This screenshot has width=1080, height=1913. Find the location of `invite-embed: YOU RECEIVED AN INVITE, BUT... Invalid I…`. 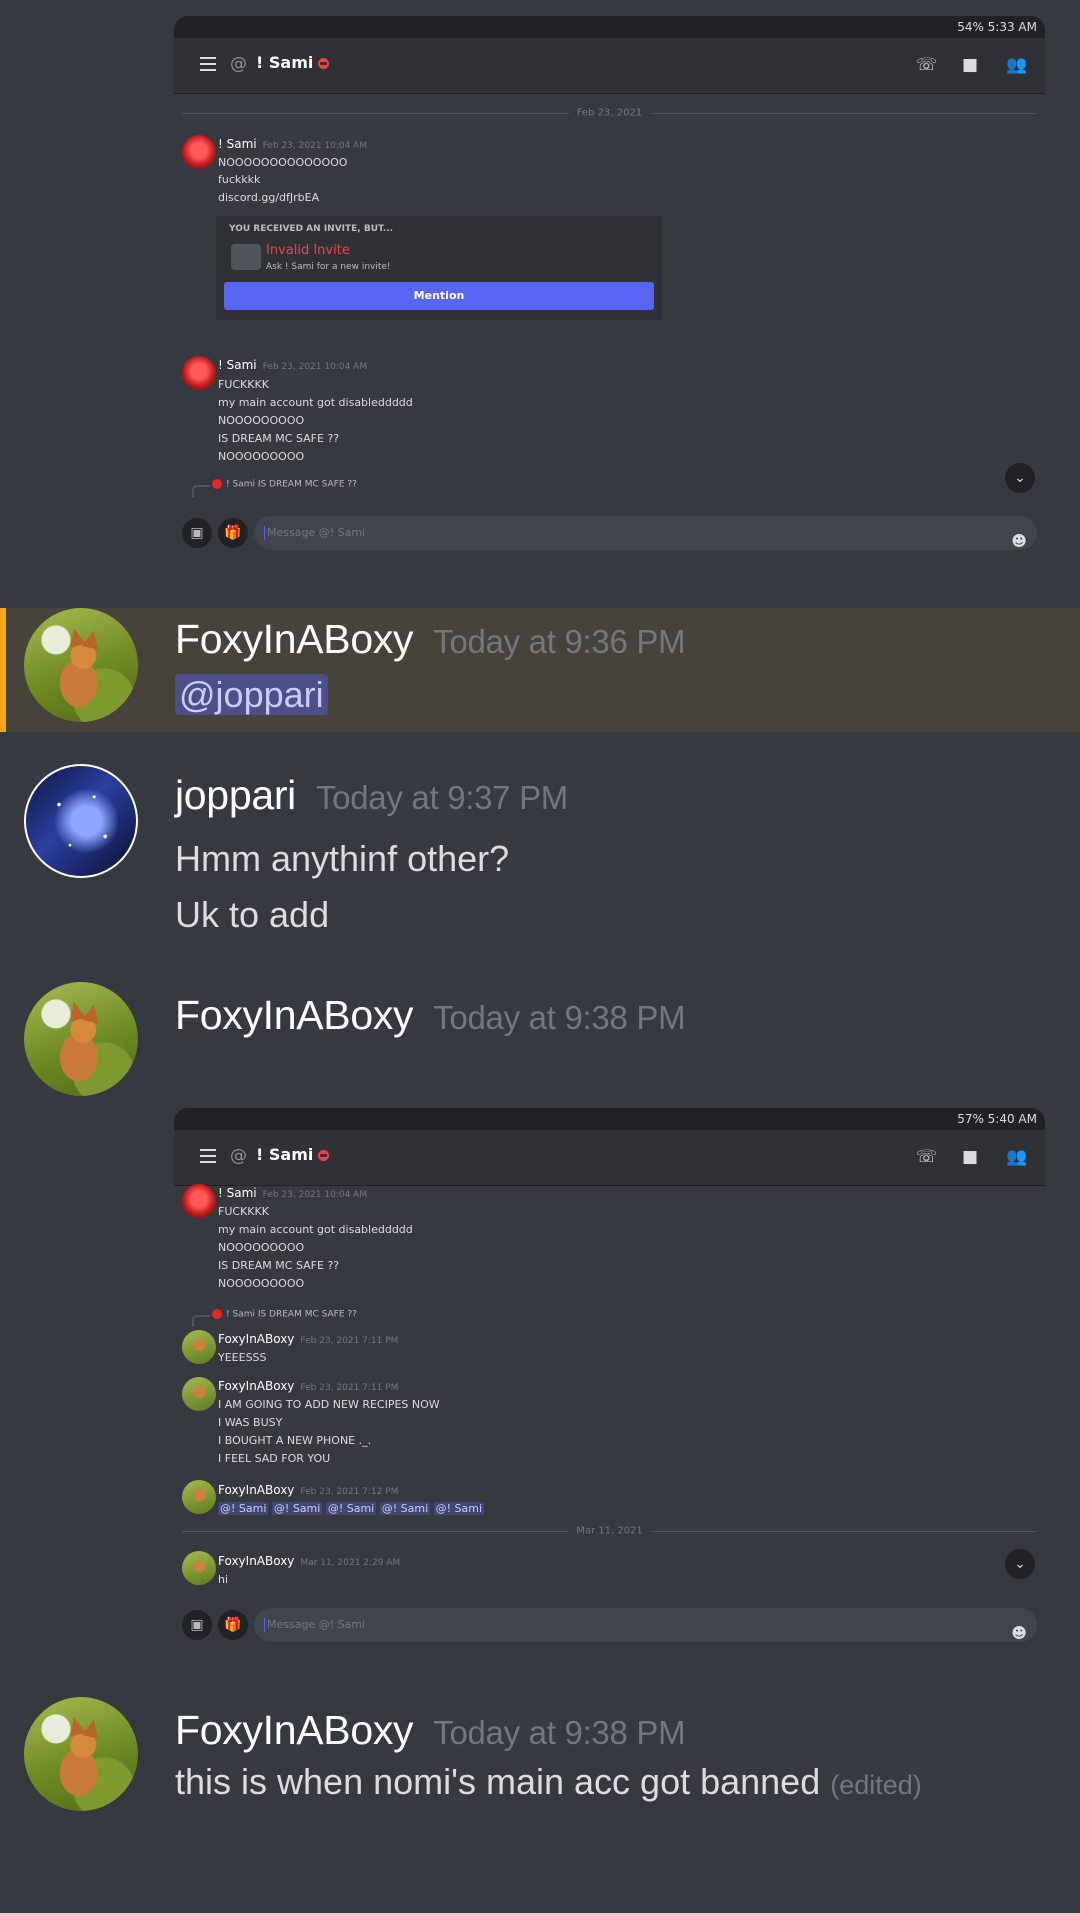

invite-embed: YOU RECEIVED AN INVITE, BUT... Invalid I… is located at coordinates (439, 268).